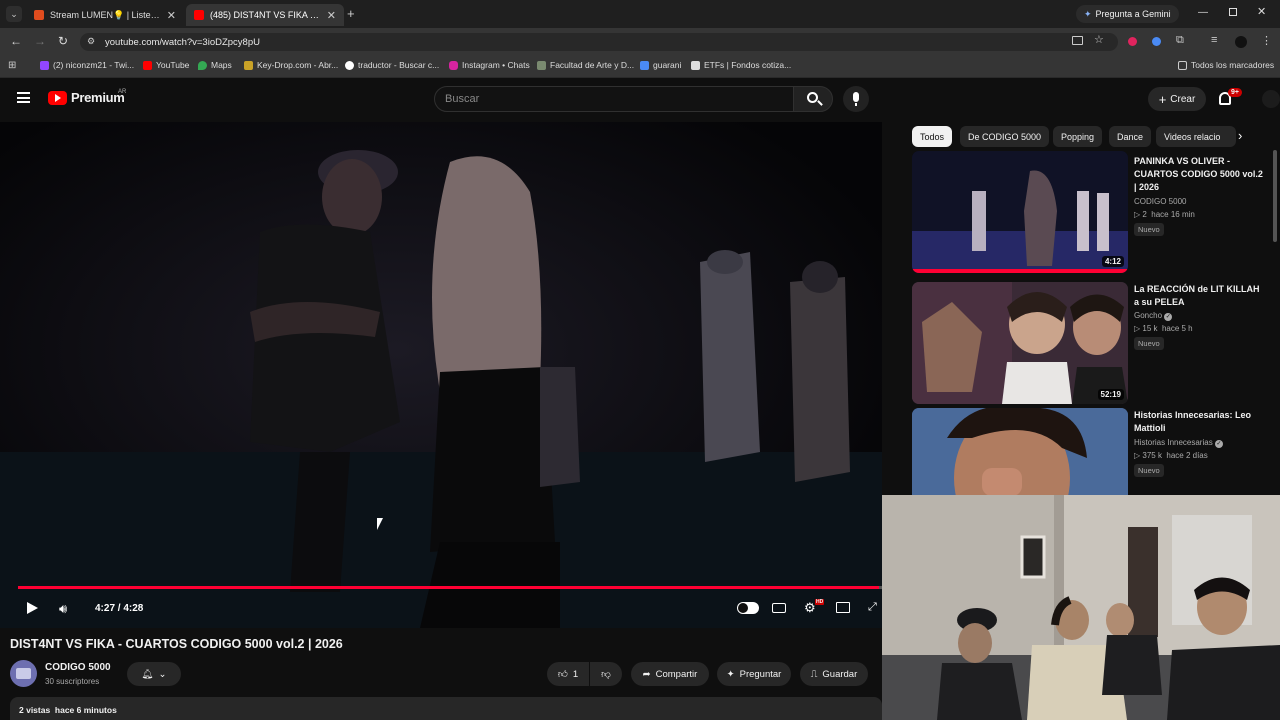 The height and width of the screenshot is (720, 1280). Describe the element at coordinates (1005, 136) in the screenshot. I see `chip-de-codigo-5000: De CODIGO 5000` at that location.